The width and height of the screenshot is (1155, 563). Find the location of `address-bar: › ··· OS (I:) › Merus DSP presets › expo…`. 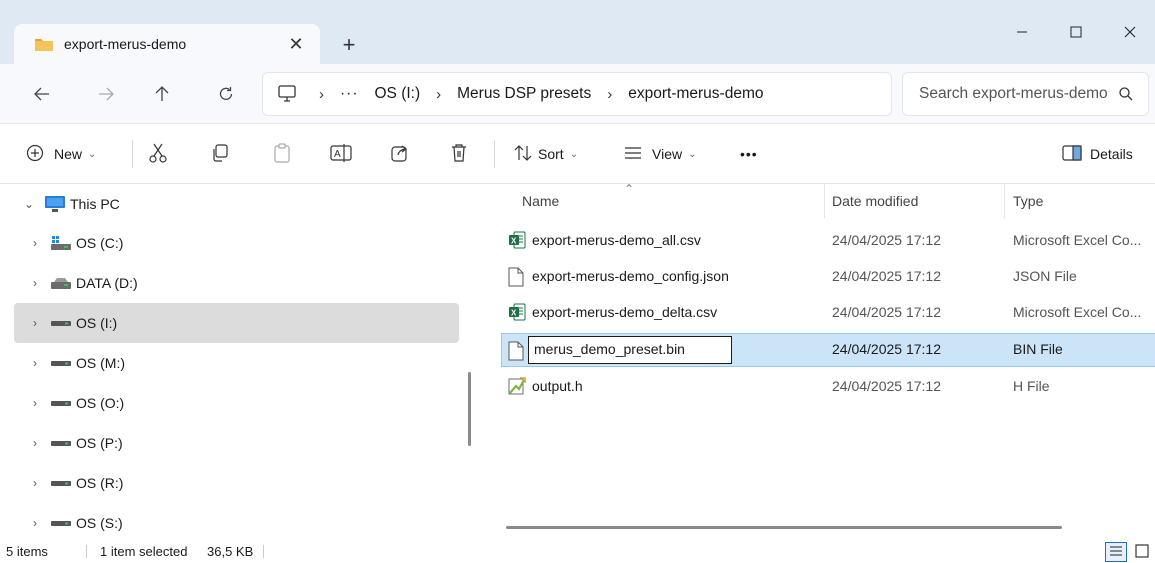

address-bar: › ··· OS (I:) › Merus DSP presets › expo… is located at coordinates (577, 94).